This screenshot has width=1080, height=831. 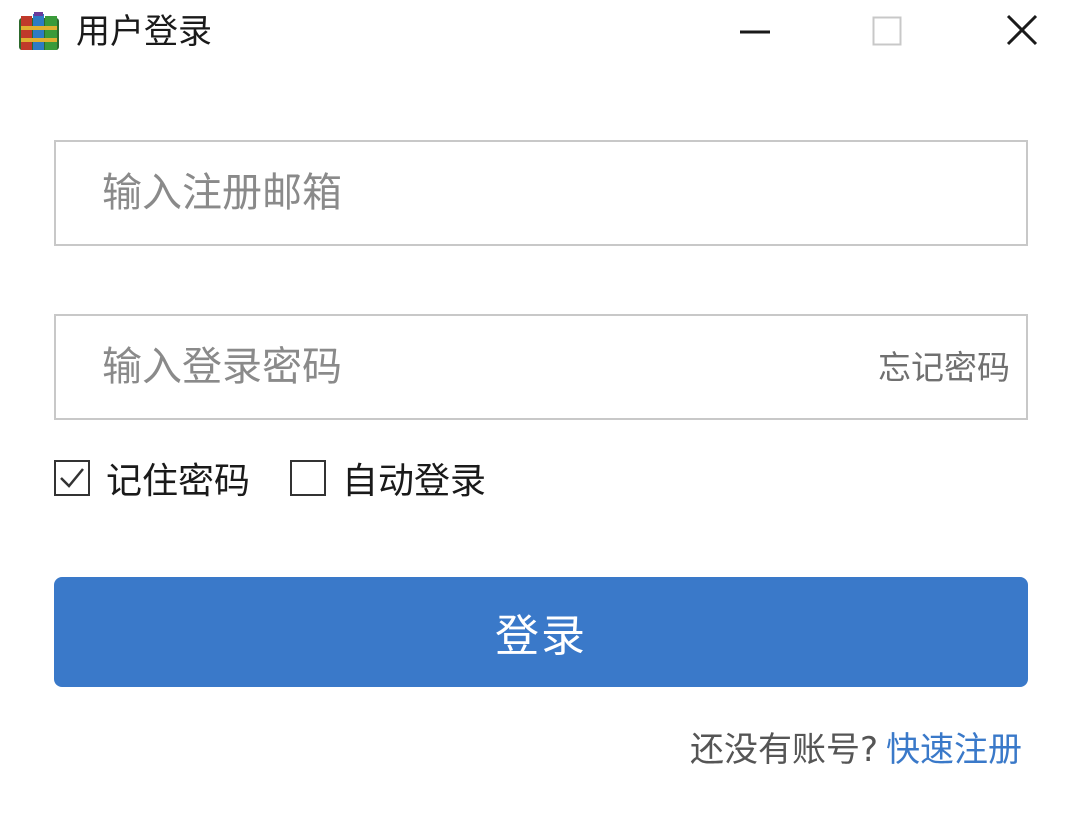 I want to click on login-button: 登录, so click(x=541, y=632).